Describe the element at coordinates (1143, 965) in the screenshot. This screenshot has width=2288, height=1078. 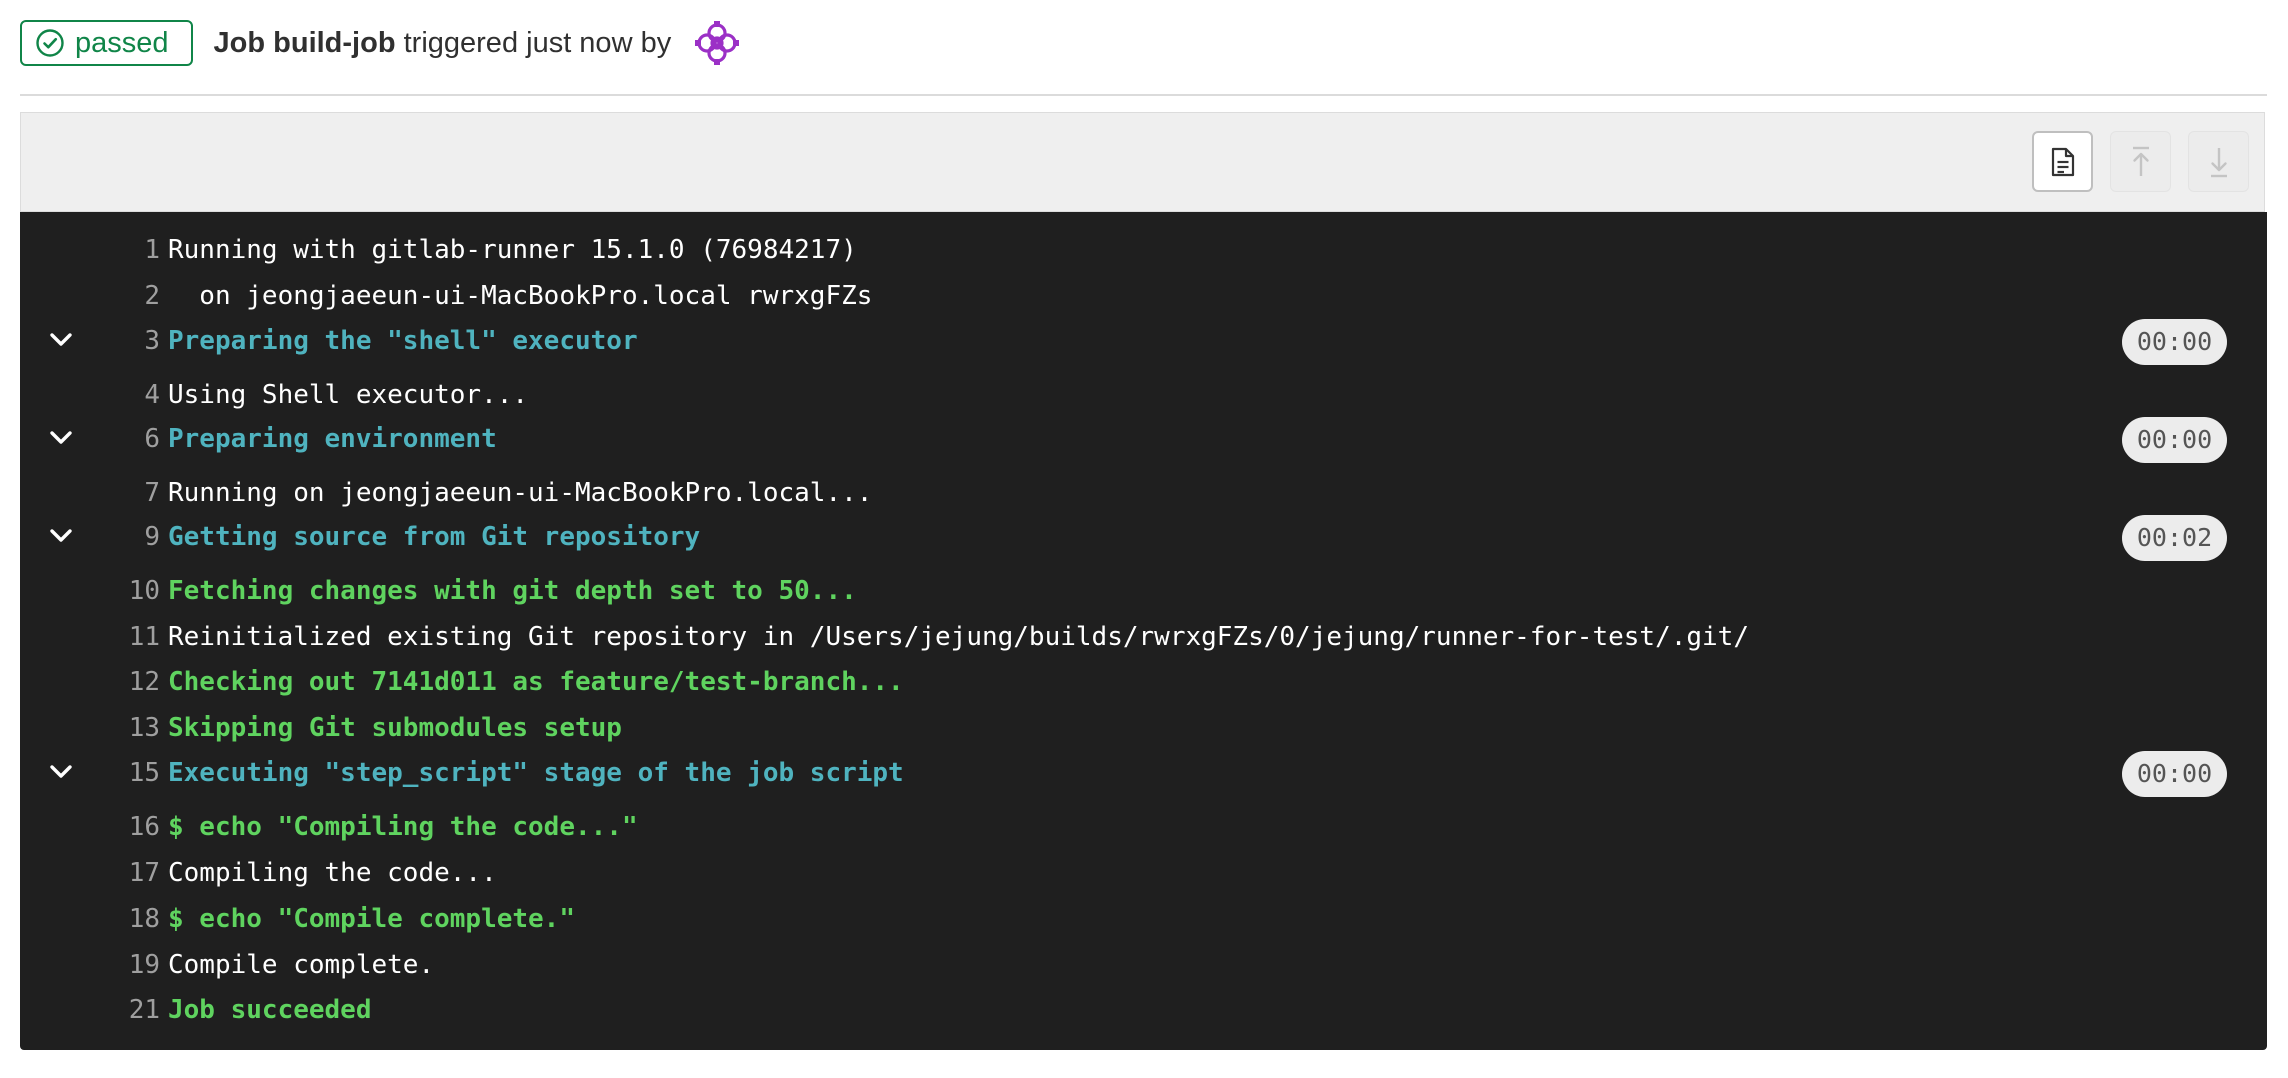
I see `log-line: 19 Compile complete.` at that location.